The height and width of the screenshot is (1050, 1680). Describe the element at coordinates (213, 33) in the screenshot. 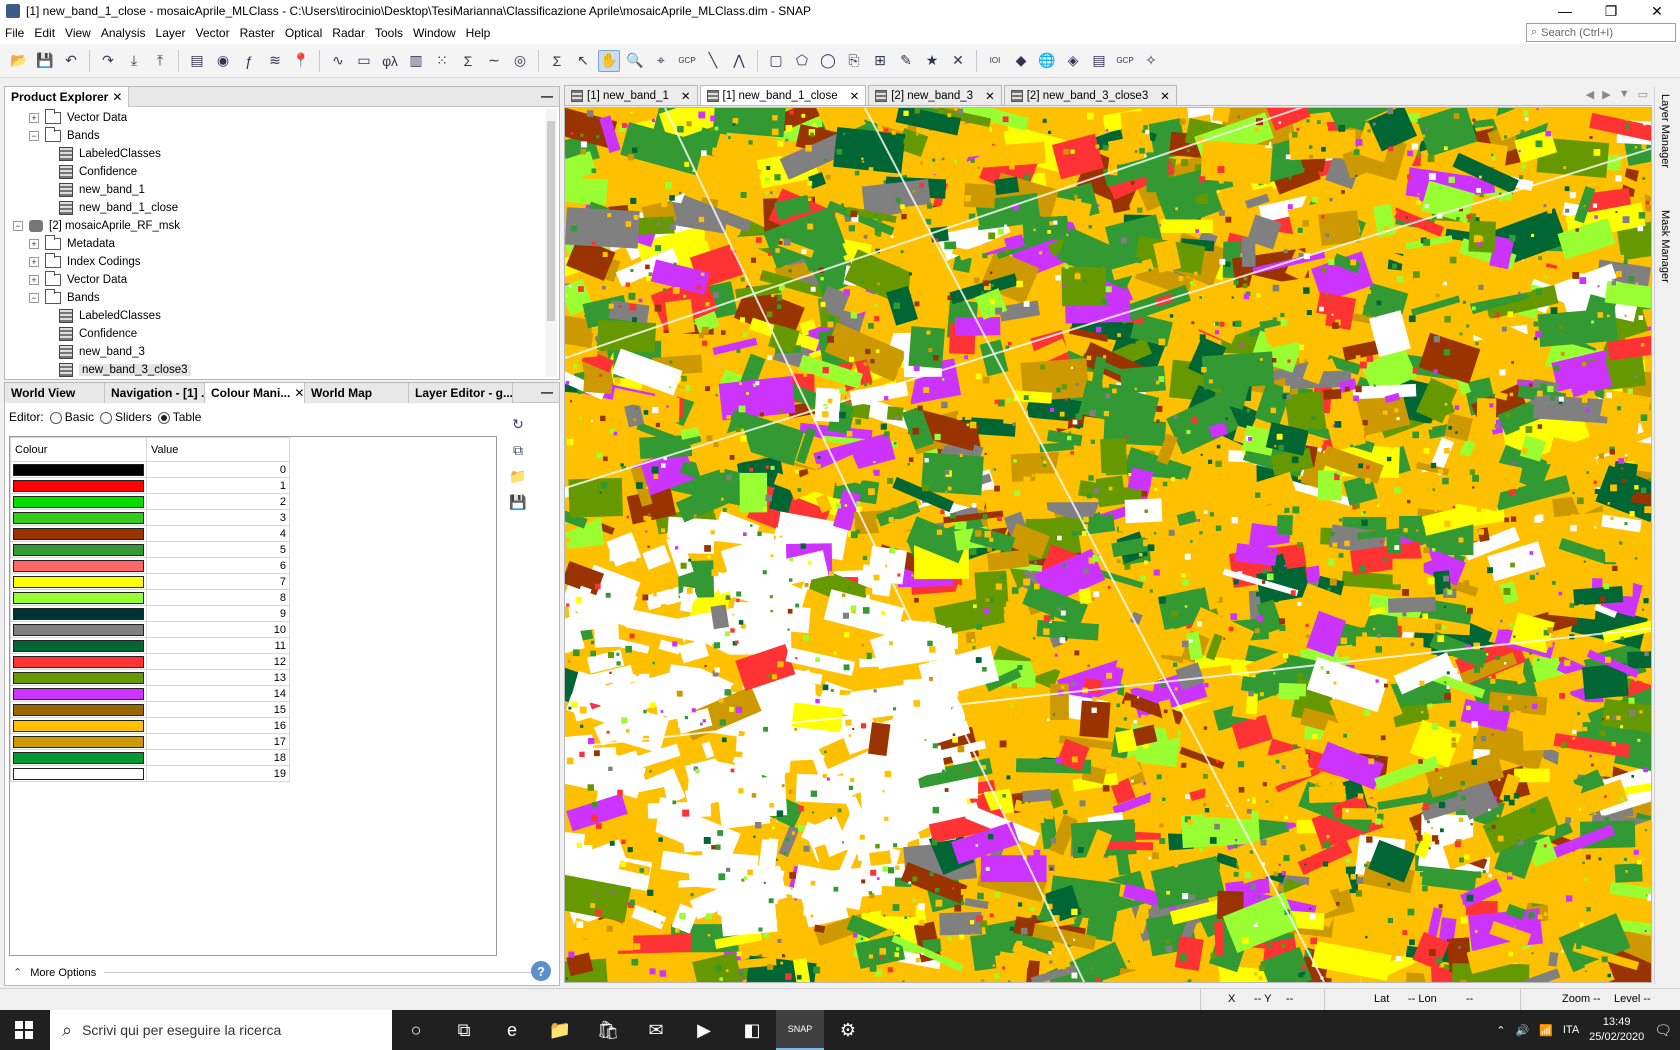

I see `menu-vector: Vector` at that location.